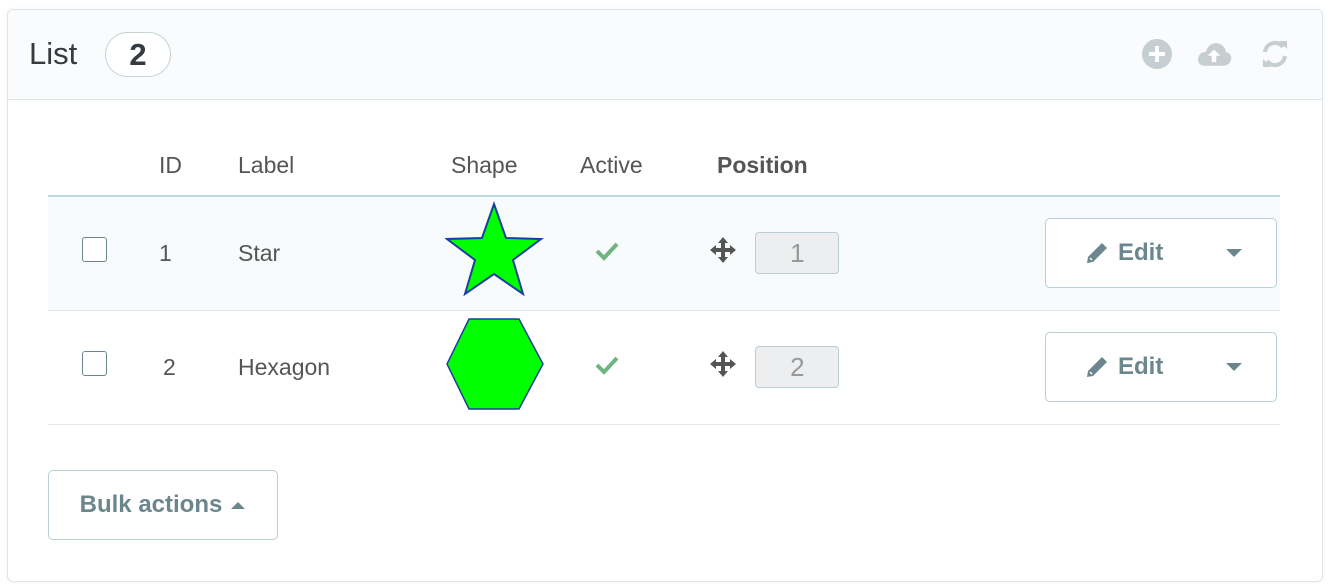 The image size is (1330, 588). What do you see at coordinates (859, 253) in the screenshot?
I see `position-cell: 1` at bounding box center [859, 253].